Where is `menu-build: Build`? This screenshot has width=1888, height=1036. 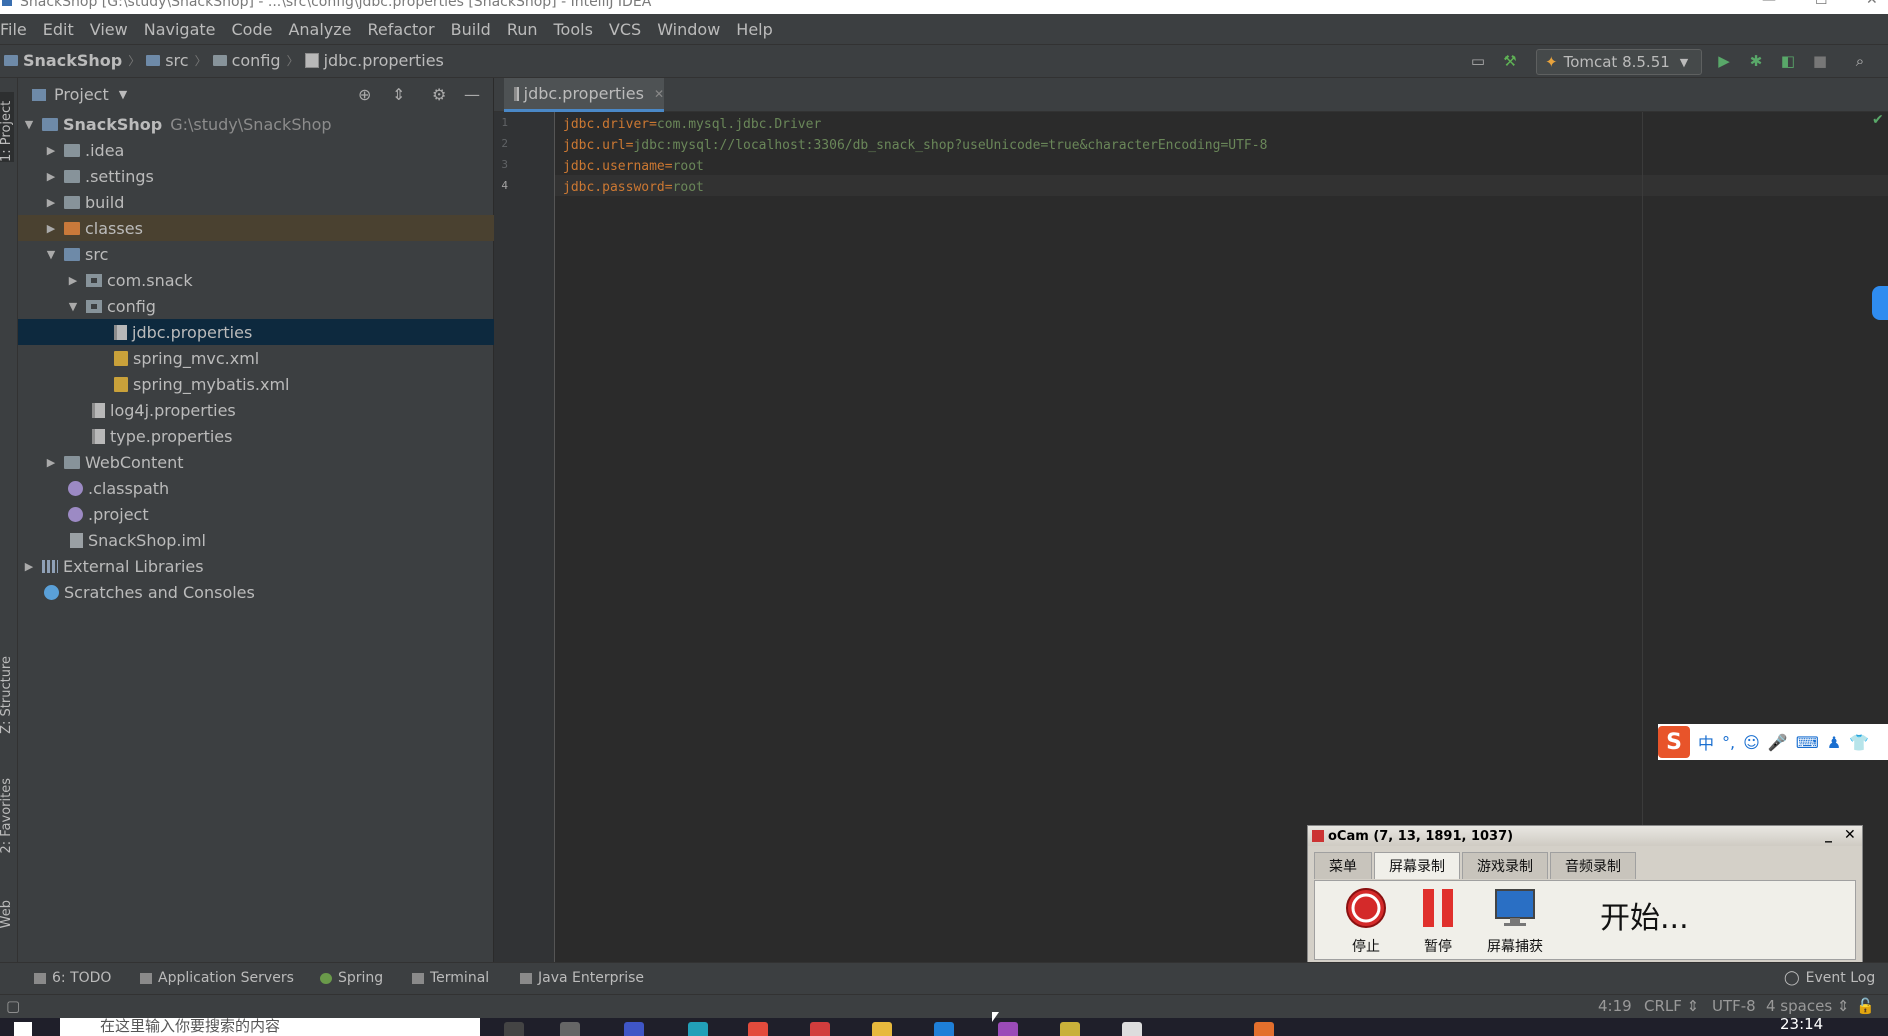 menu-build: Build is located at coordinates (471, 29).